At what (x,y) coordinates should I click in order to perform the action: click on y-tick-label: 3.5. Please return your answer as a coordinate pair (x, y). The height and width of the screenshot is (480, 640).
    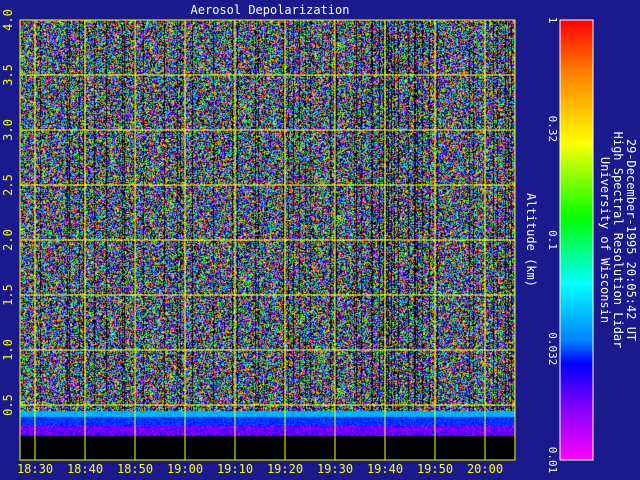
    Looking at the image, I should click on (8, 75).